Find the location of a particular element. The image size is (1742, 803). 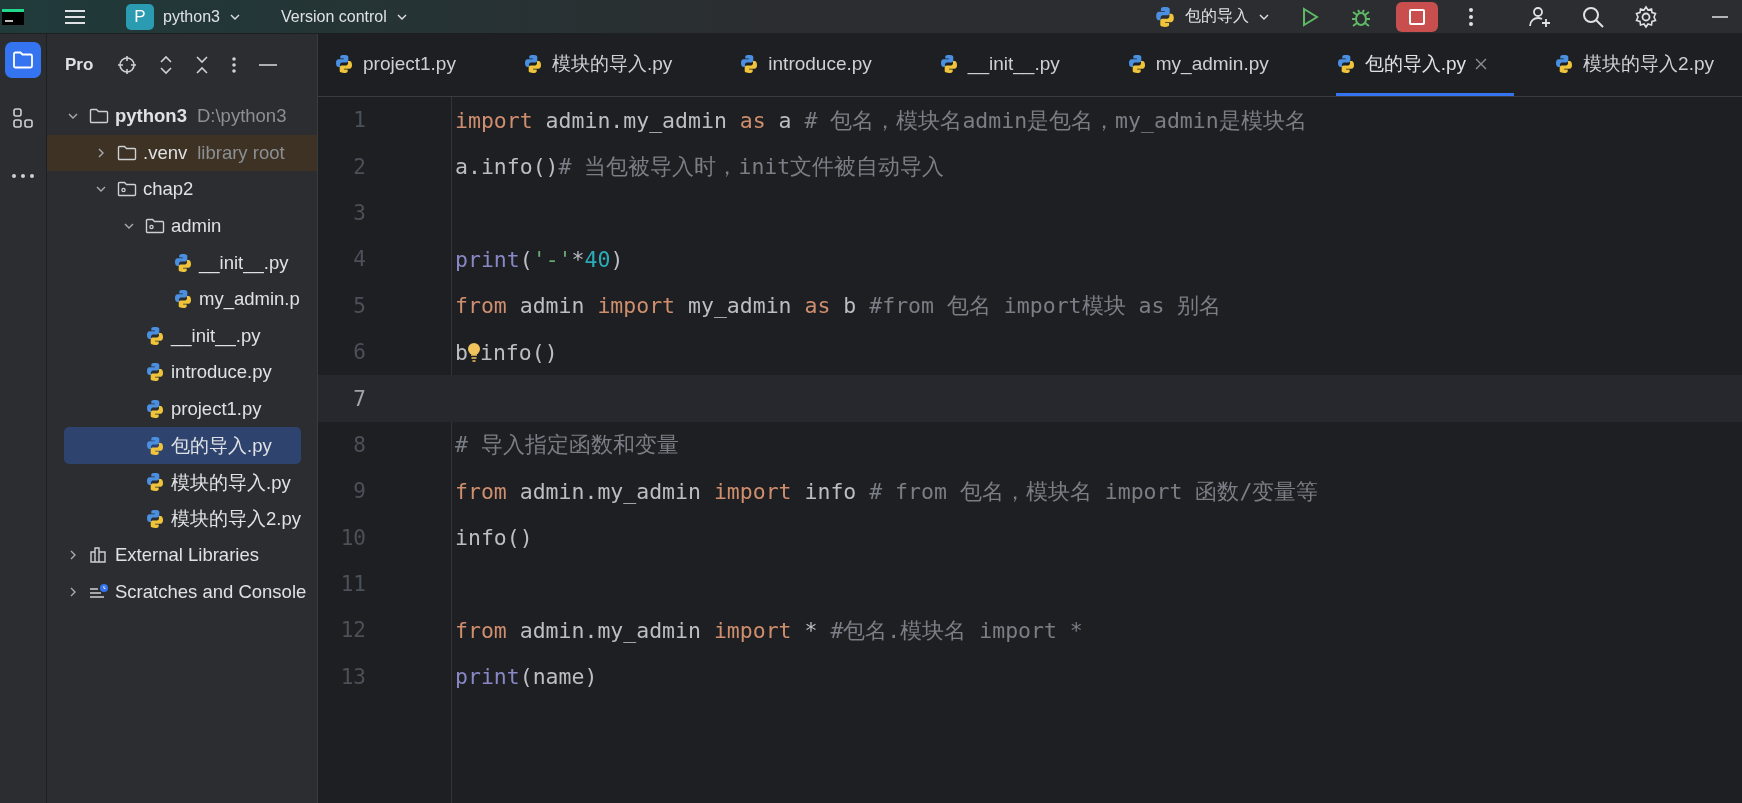

file-name: chap2 is located at coordinates (168, 189).